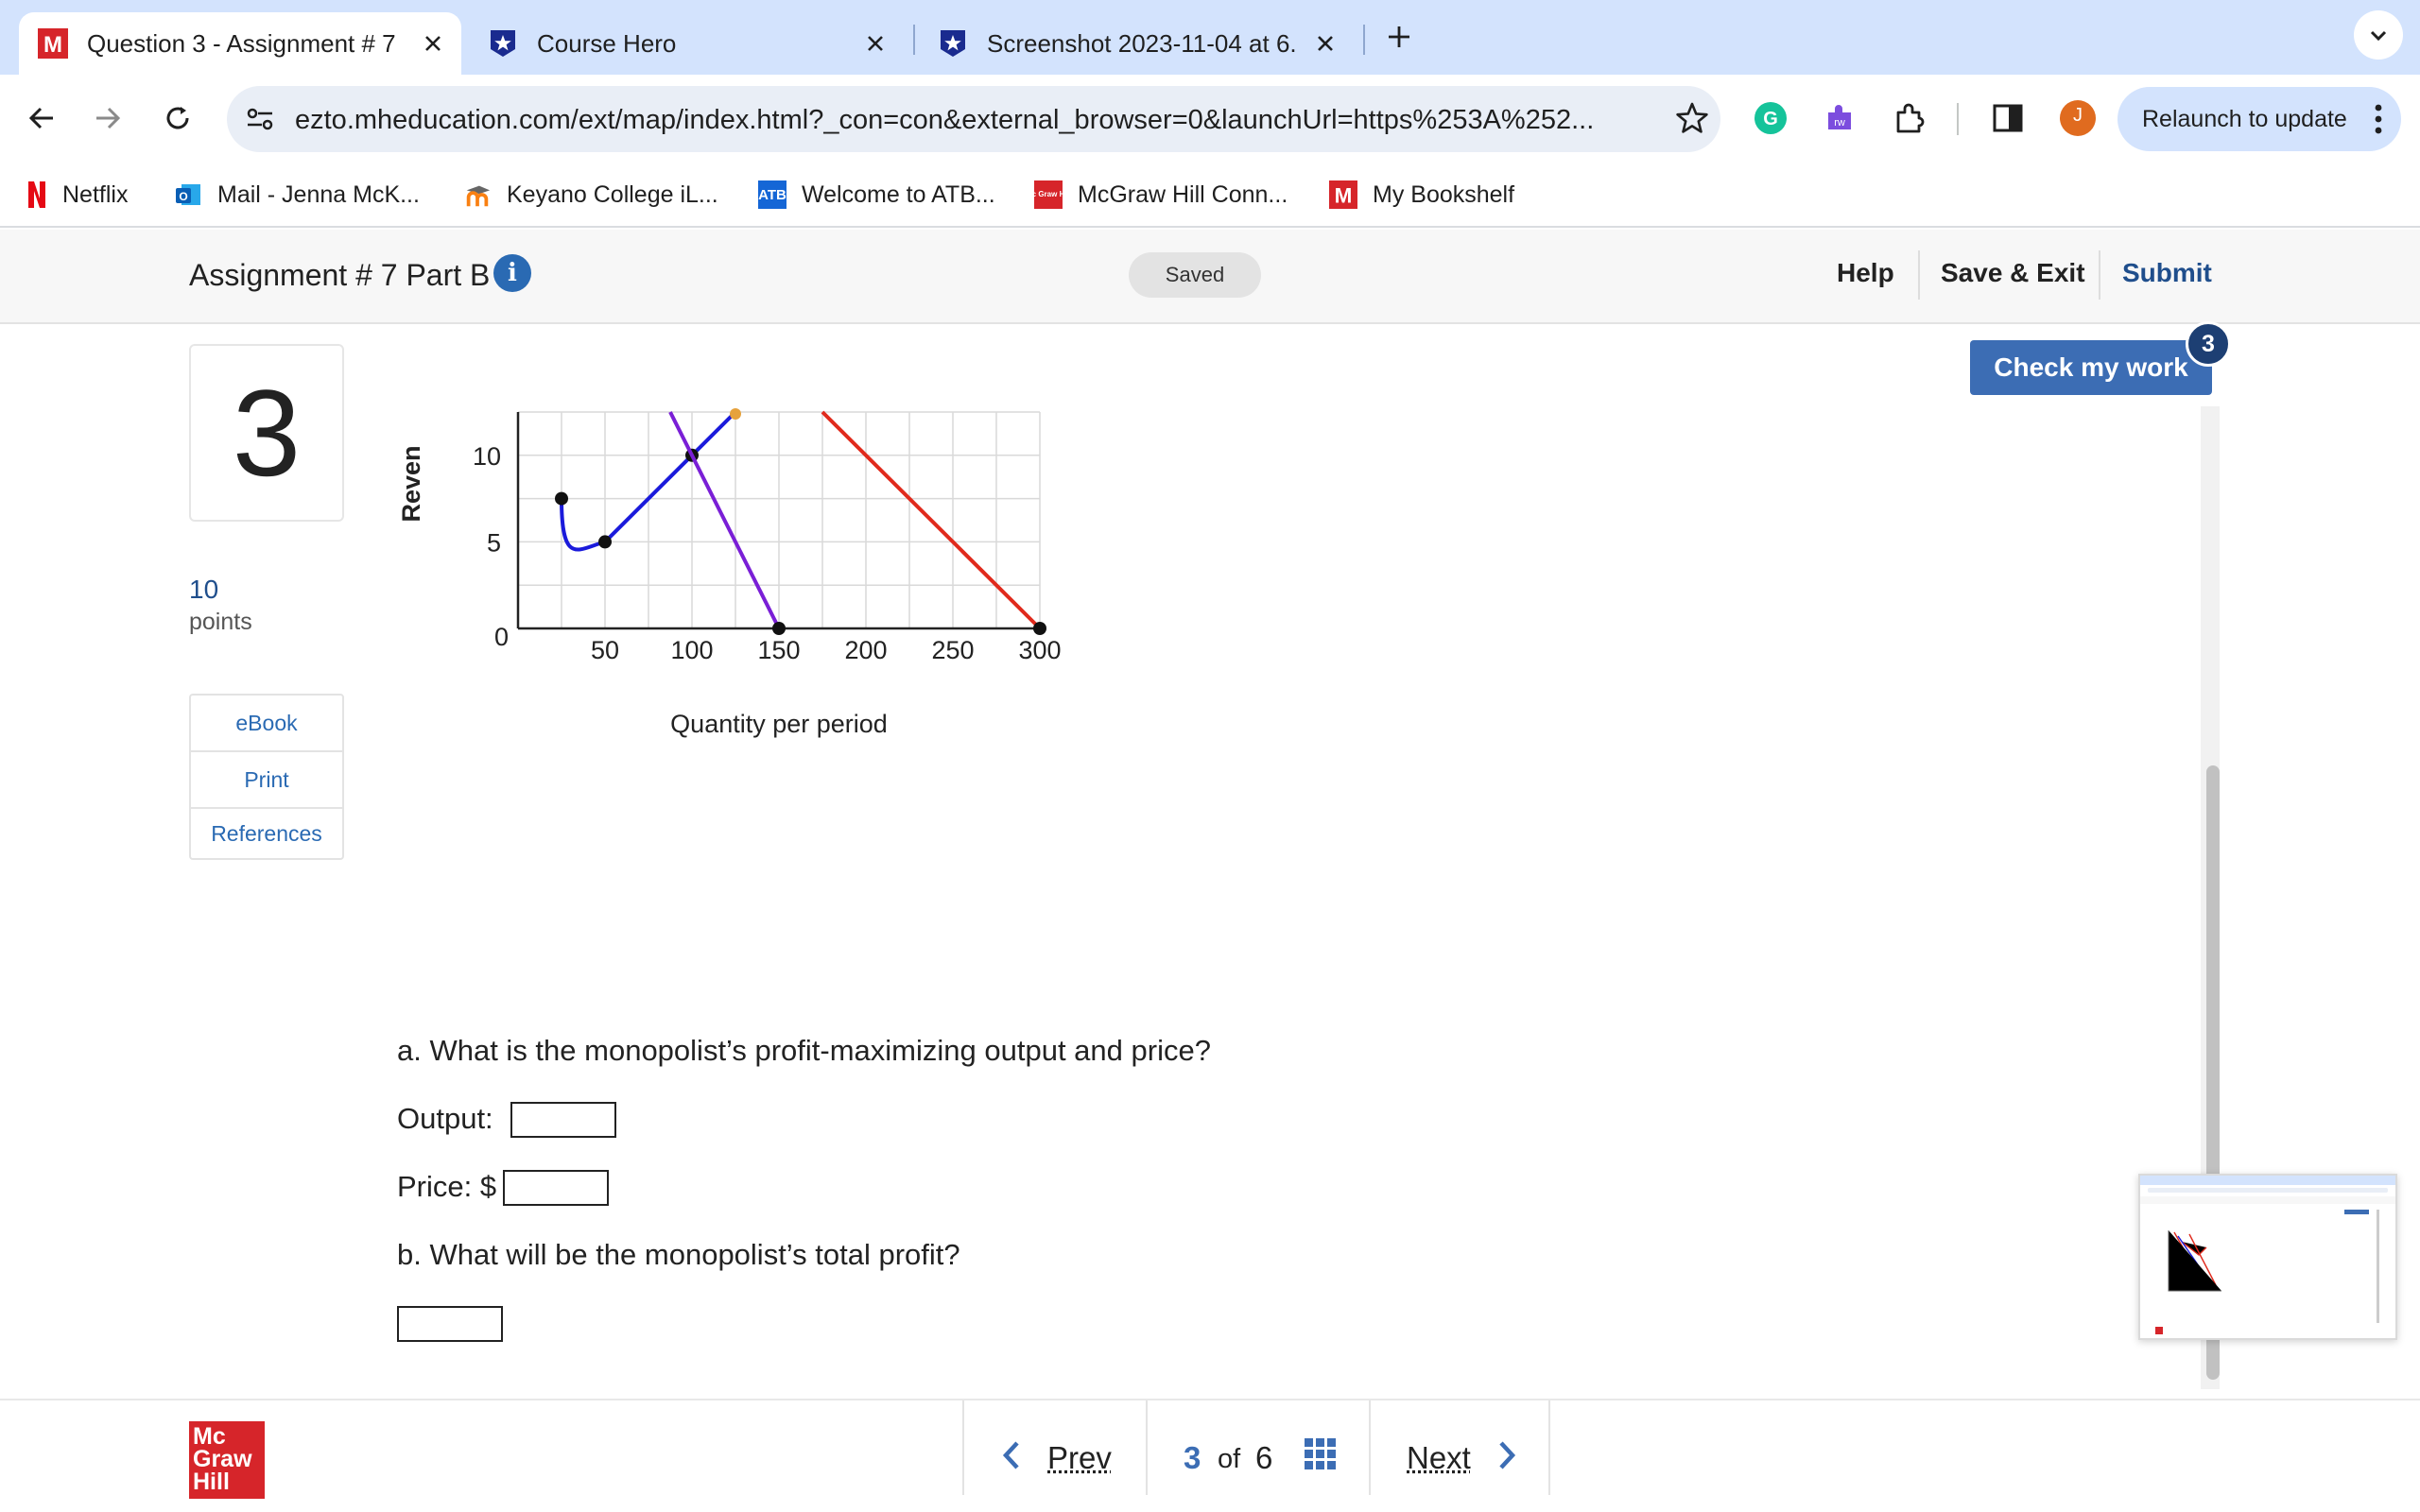 This screenshot has height=1512, width=2420. I want to click on back-button, so click(41, 118).